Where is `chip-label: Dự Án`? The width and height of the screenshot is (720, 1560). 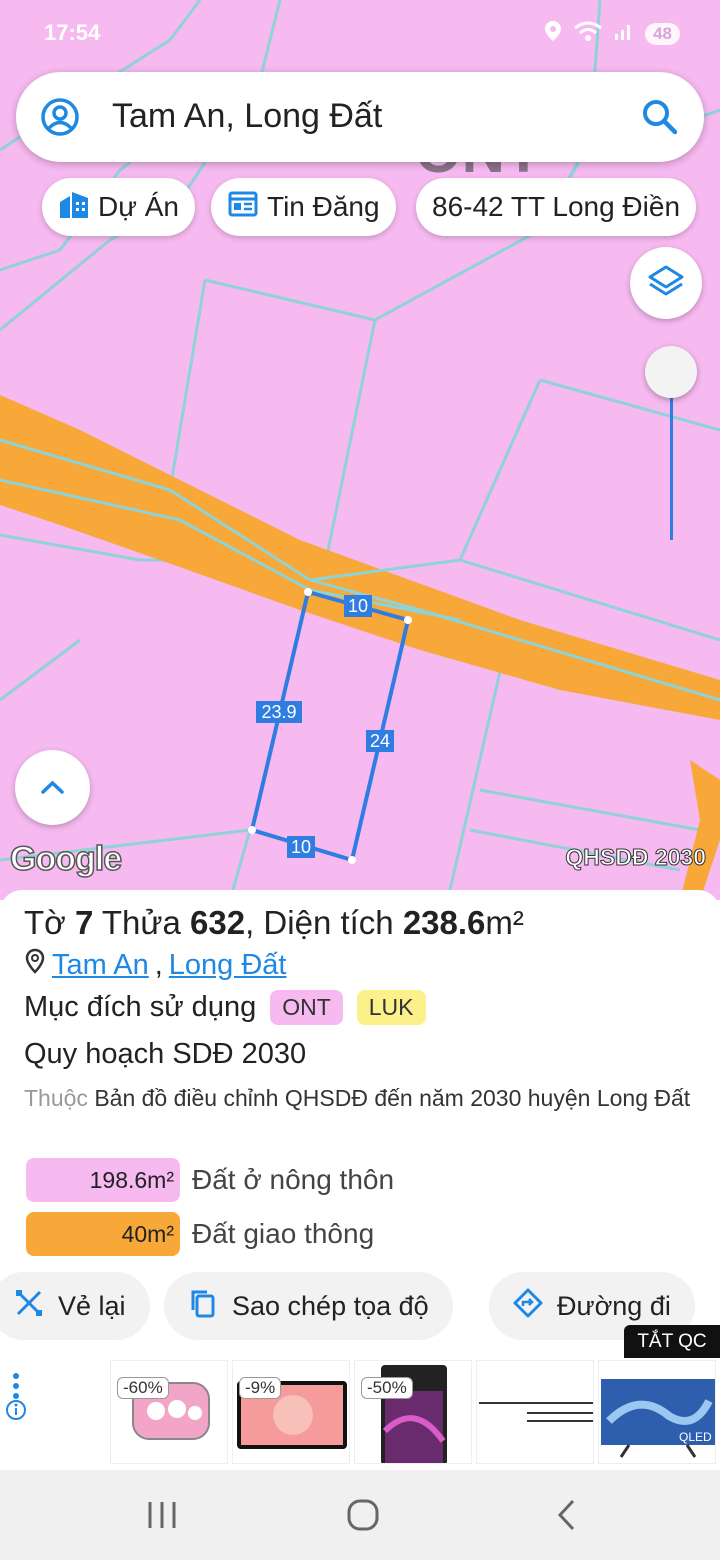 chip-label: Dự Án is located at coordinates (138, 206).